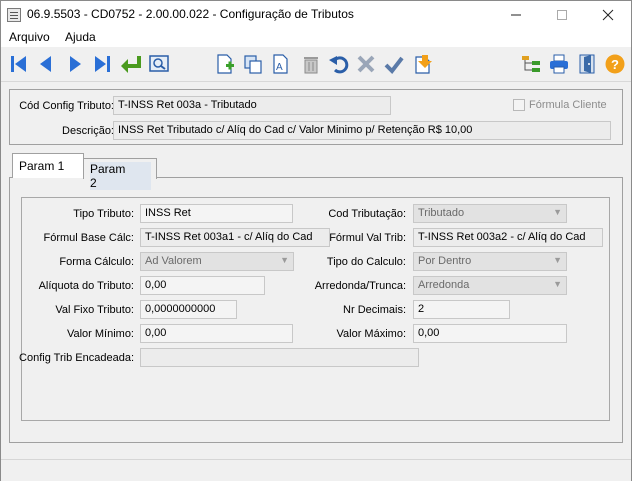 This screenshot has width=632, height=481. Describe the element at coordinates (279, 67) in the screenshot. I see `svg-text: A` at that location.